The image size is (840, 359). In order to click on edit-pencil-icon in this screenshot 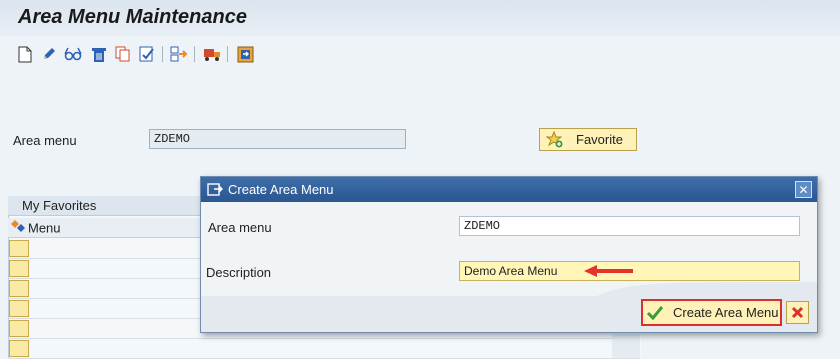, I will do `click(49, 54)`.